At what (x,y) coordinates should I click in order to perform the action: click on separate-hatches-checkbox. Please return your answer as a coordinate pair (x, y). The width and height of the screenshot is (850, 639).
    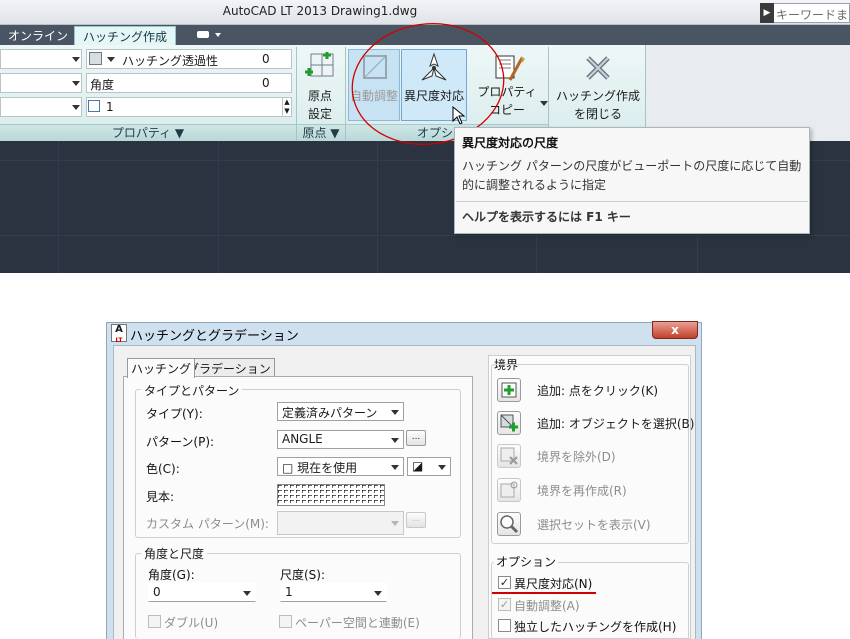
    Looking at the image, I should click on (504, 625).